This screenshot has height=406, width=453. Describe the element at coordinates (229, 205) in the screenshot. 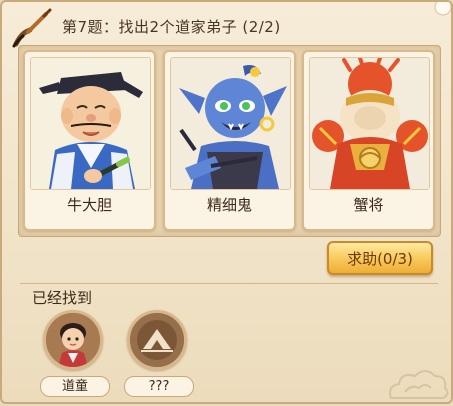

I see `candidate-name: 精细鬼` at that location.